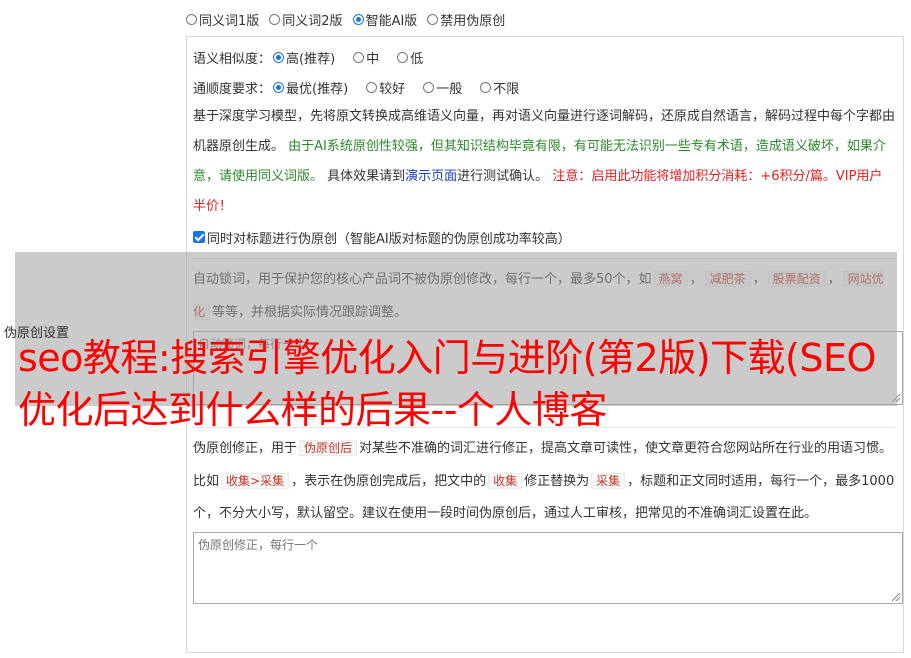 This screenshot has width=911, height=658. I want to click on lock-words-text: 自动锁词，用于保护您的核心产品词不被伪原创修改，每行一个，最多50个，如, so click(422, 279).